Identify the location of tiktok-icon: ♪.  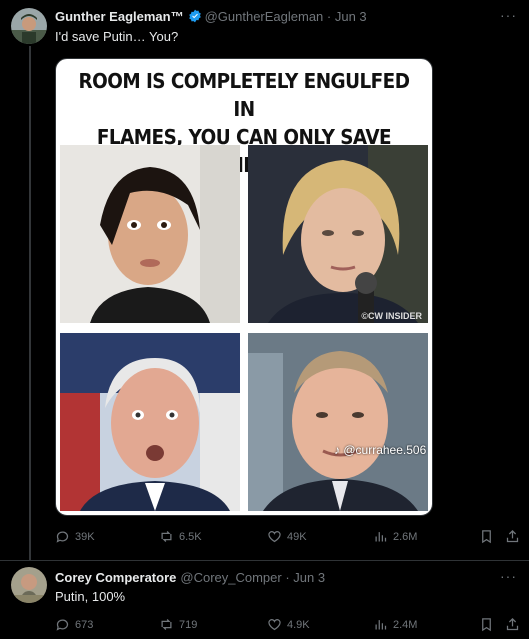
(337, 450).